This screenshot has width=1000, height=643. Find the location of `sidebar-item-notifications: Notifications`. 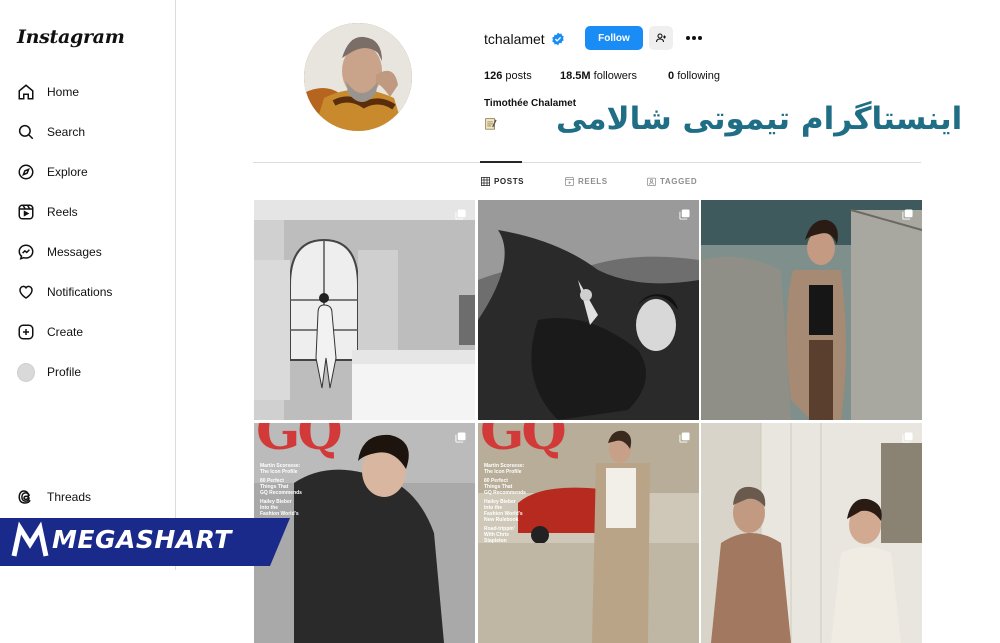

sidebar-item-notifications: Notifications is located at coordinates (64, 292).